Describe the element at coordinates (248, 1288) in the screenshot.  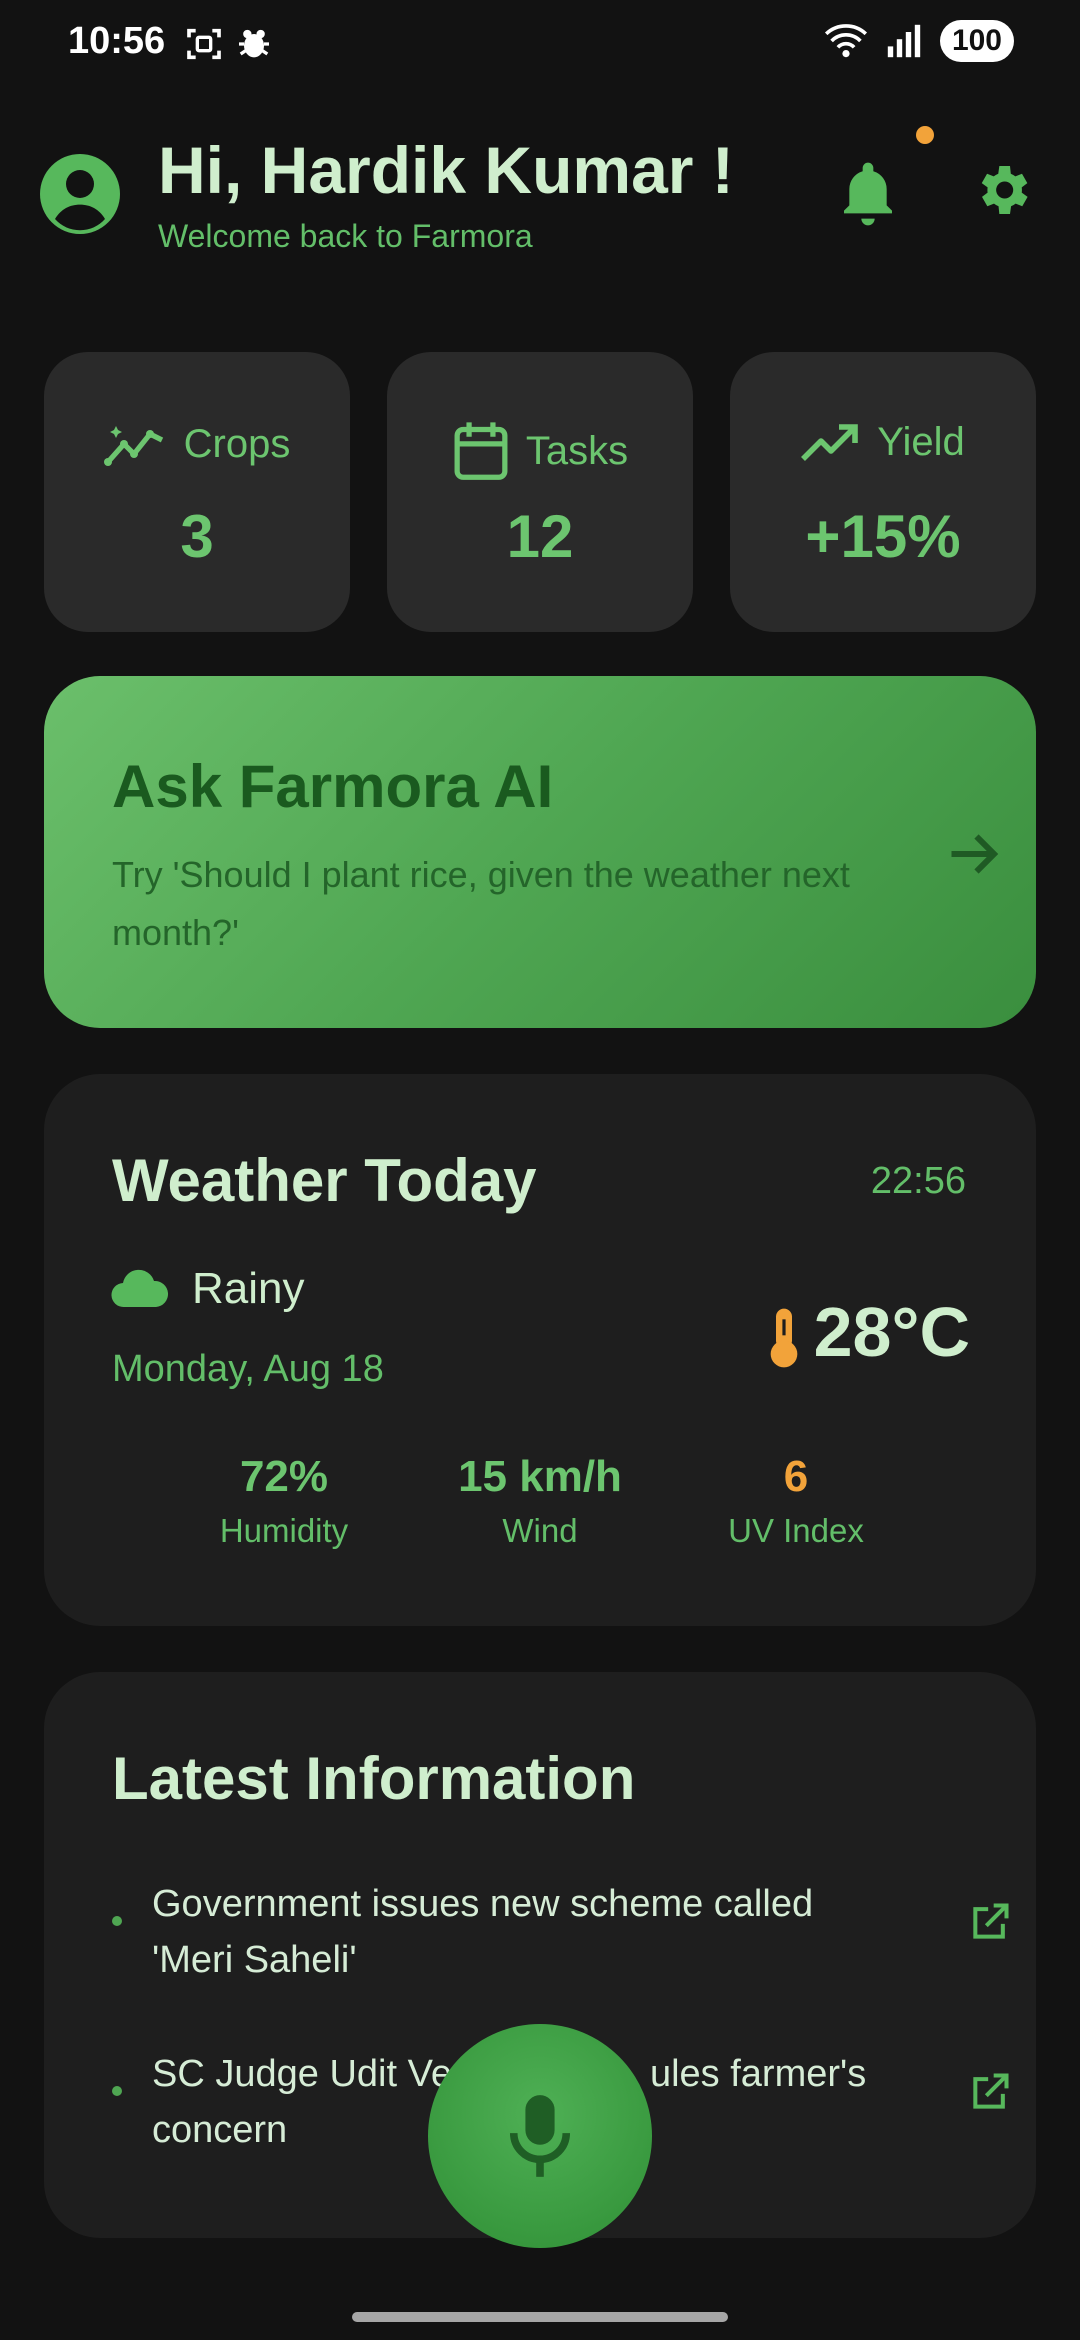
I see `weather-condition: Rainy` at that location.